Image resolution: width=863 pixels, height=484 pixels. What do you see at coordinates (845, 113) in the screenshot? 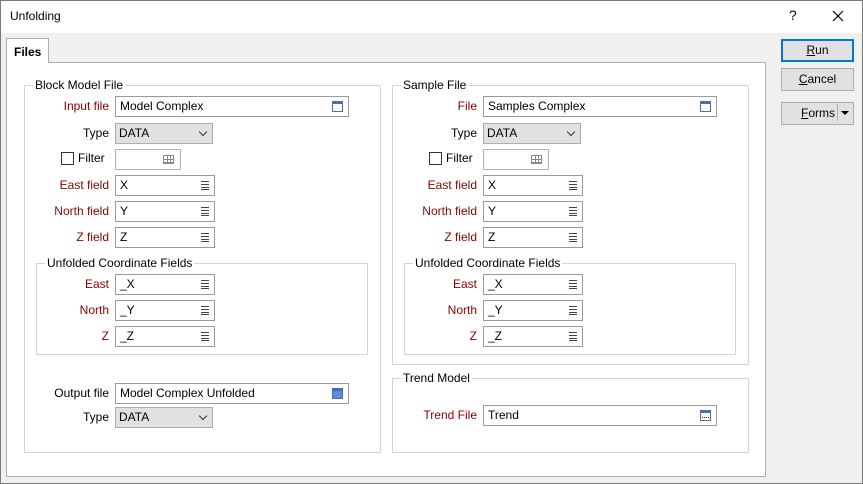
I see `dropdown-arrow-icon` at bounding box center [845, 113].